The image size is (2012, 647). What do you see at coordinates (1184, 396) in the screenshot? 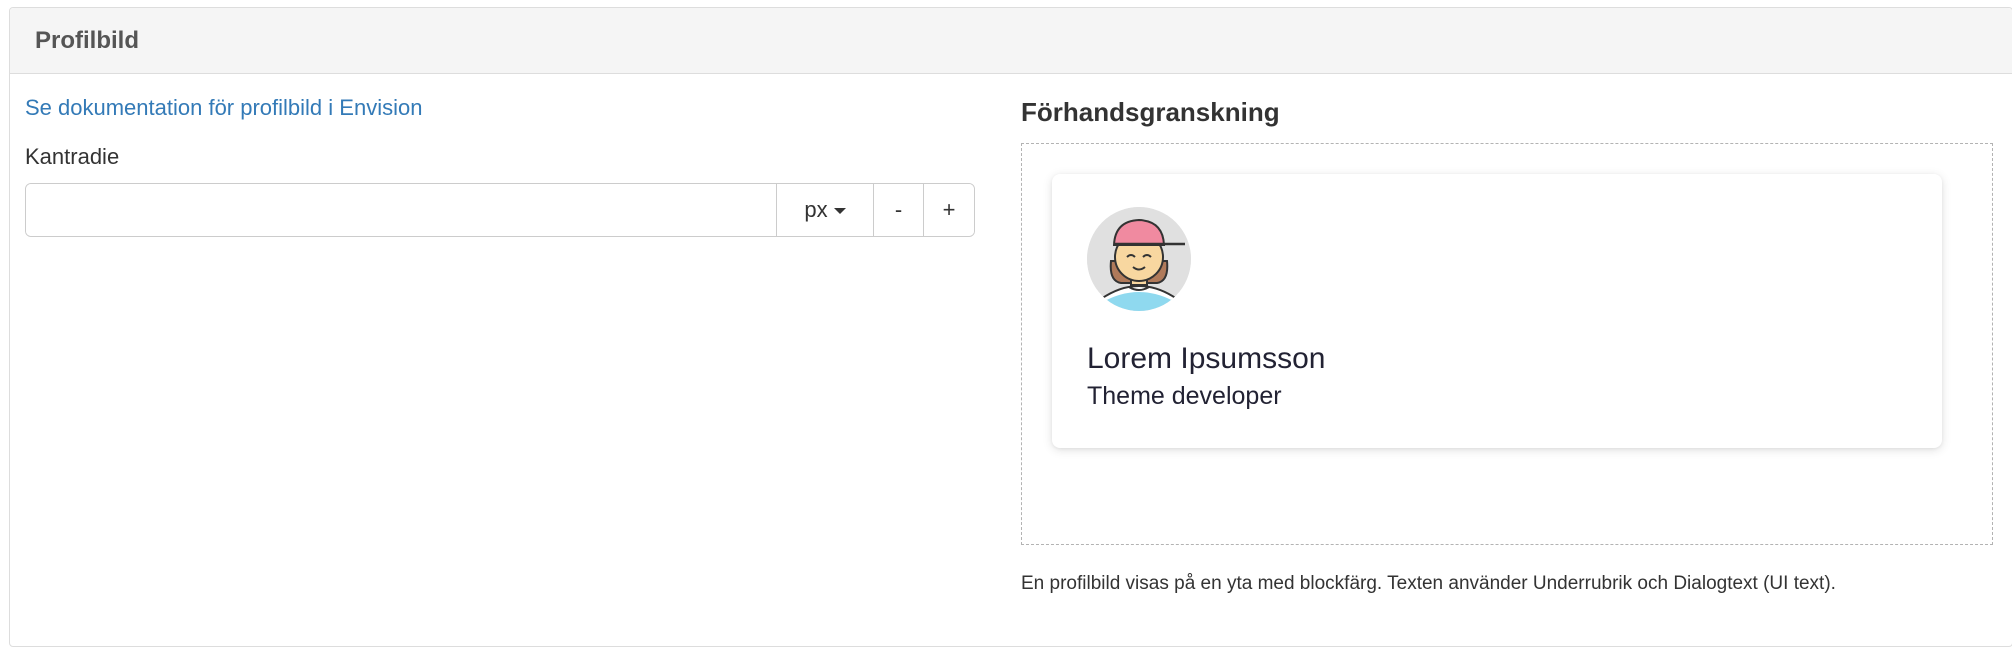
I see `profile-role: Theme developer` at bounding box center [1184, 396].